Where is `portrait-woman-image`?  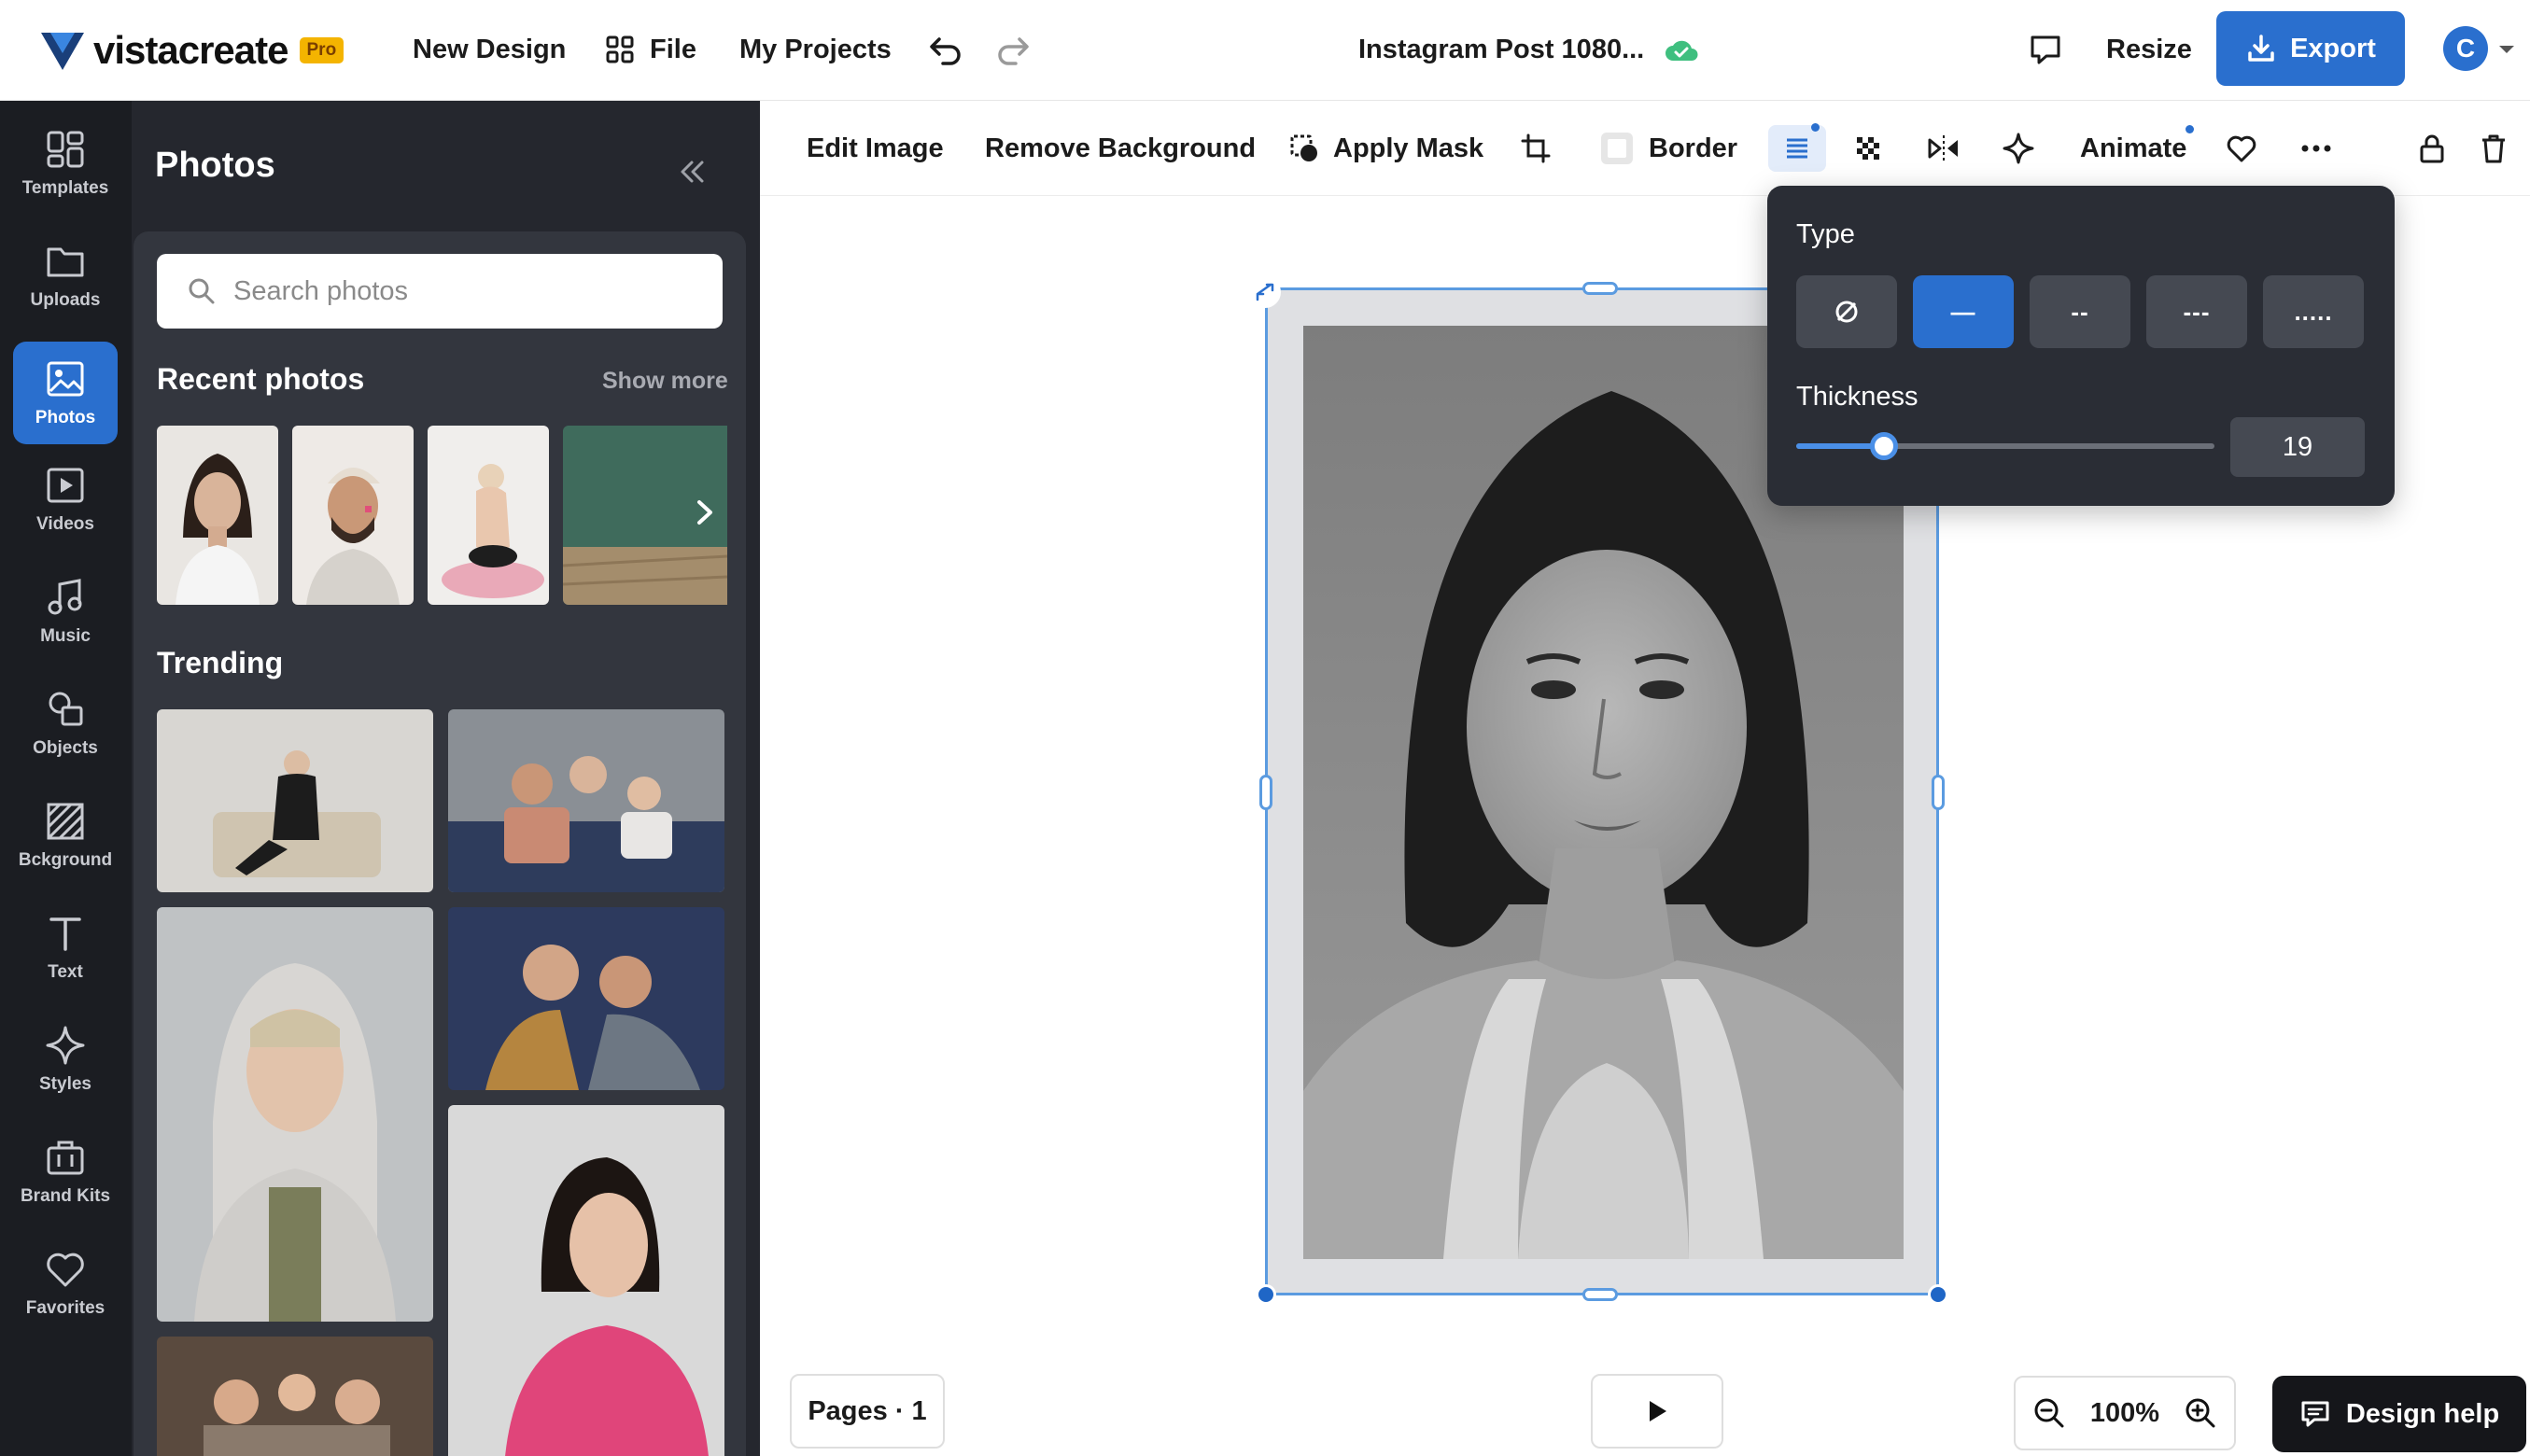
portrait-woman-image is located at coordinates (217, 515).